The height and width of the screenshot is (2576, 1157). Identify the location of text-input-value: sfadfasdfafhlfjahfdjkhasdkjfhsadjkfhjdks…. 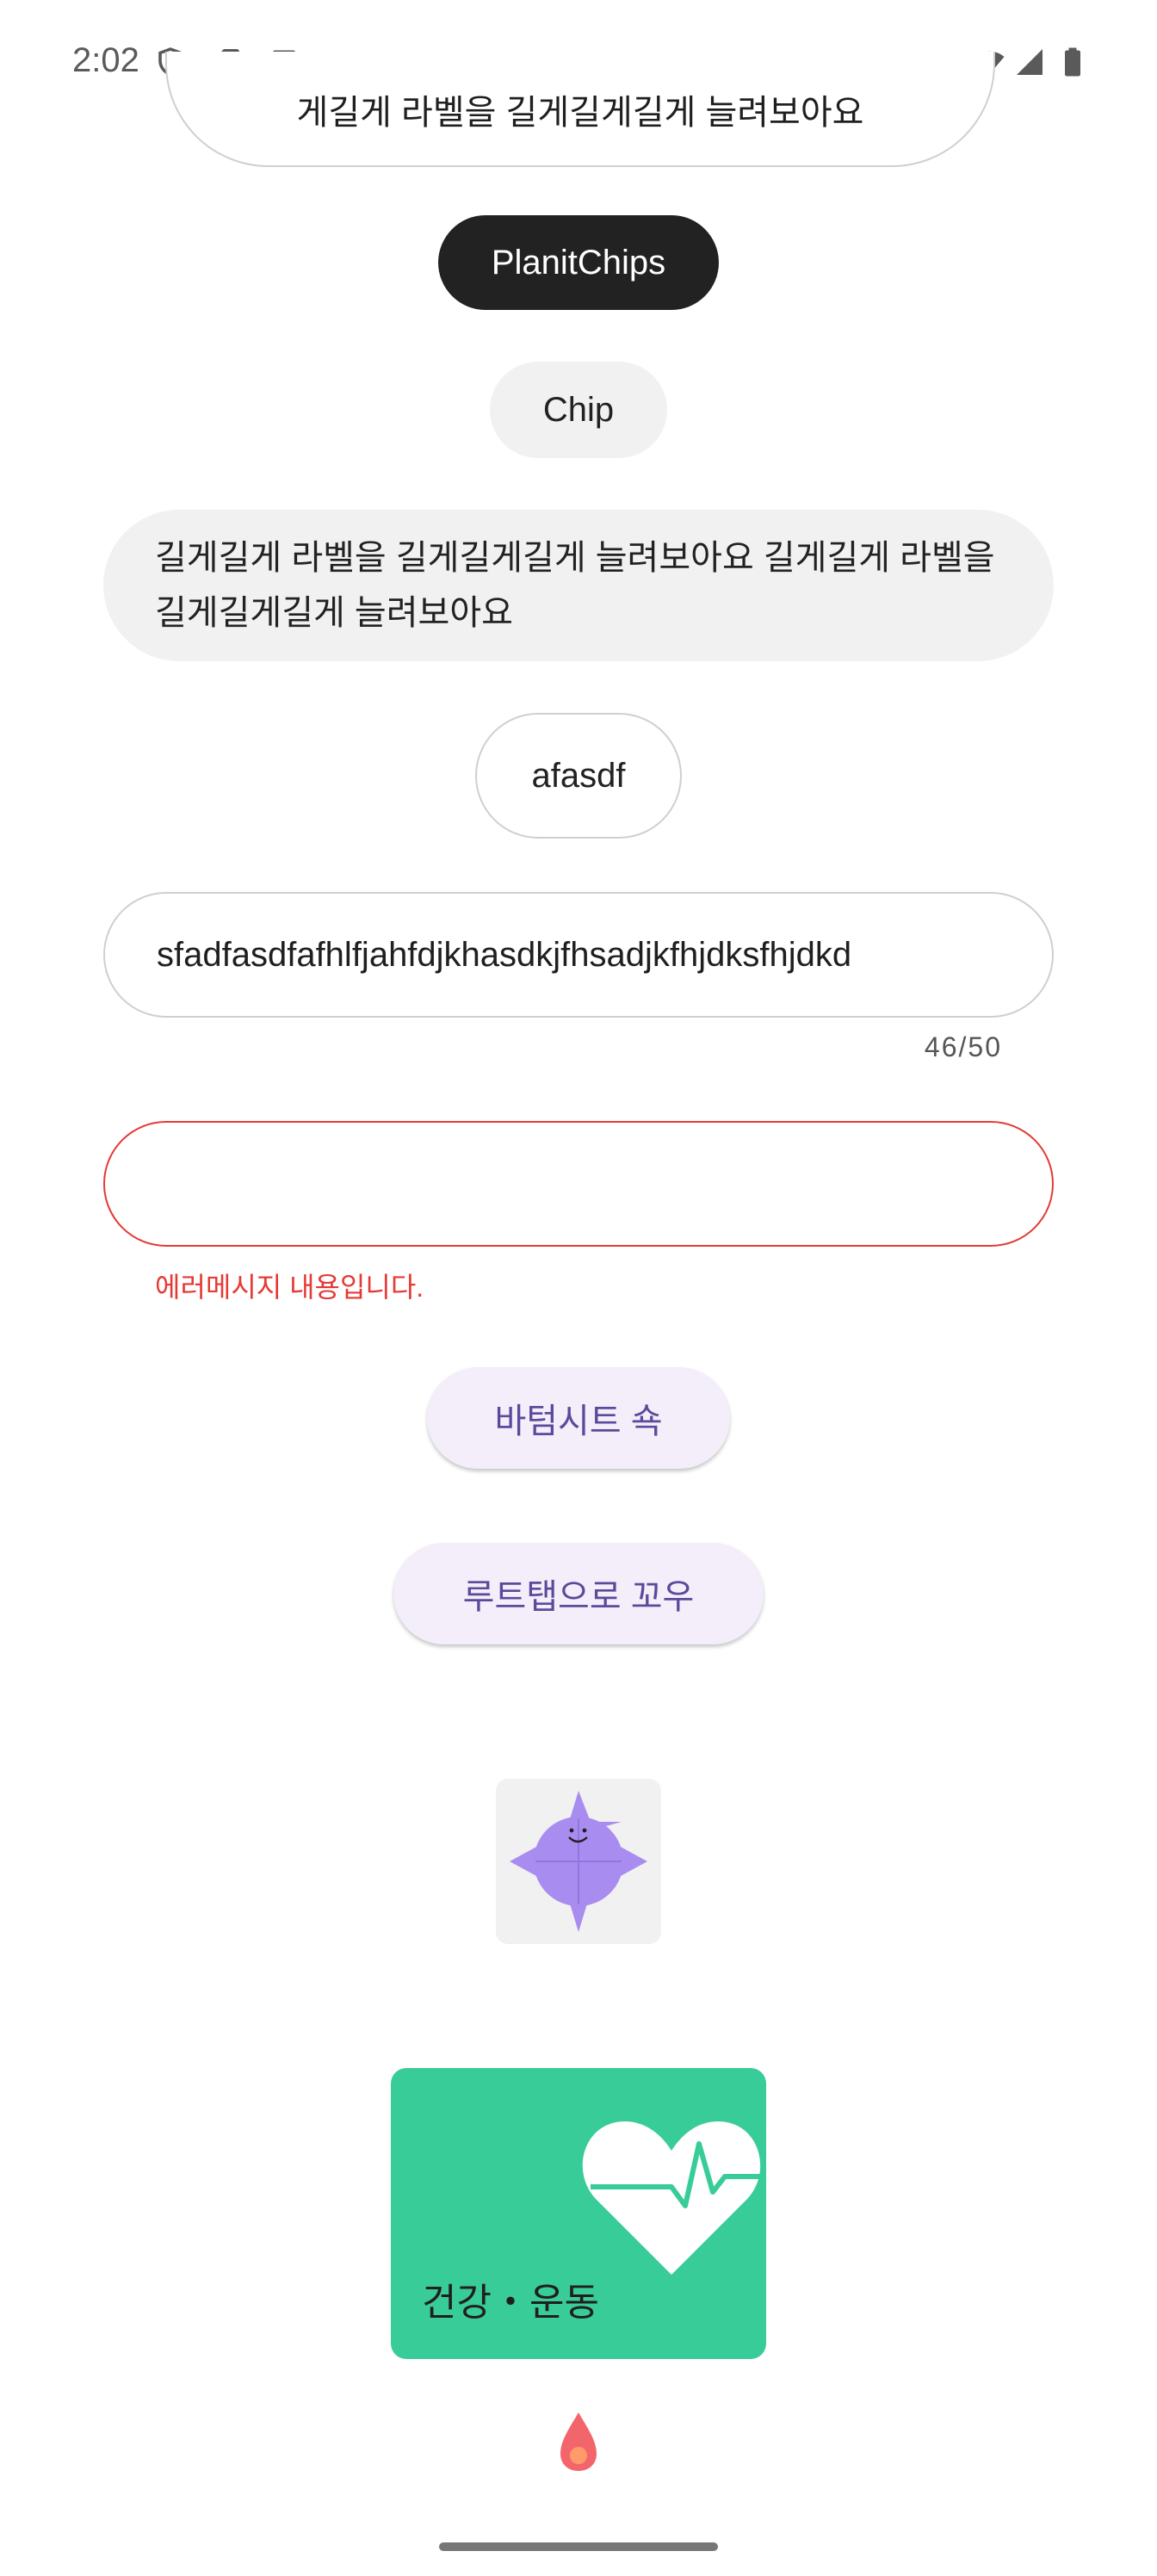
(504, 954).